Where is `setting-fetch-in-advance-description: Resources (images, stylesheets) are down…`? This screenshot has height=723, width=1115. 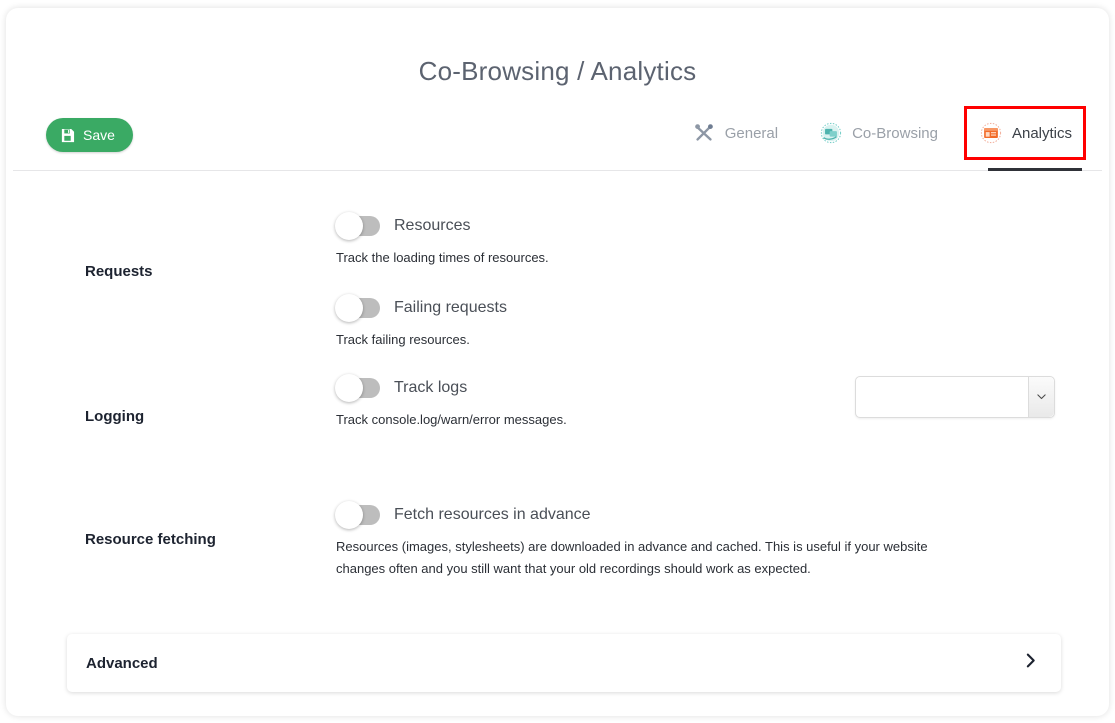 setting-fetch-in-advance-description: Resources (images, stylesheets) are down… is located at coordinates (632, 557).